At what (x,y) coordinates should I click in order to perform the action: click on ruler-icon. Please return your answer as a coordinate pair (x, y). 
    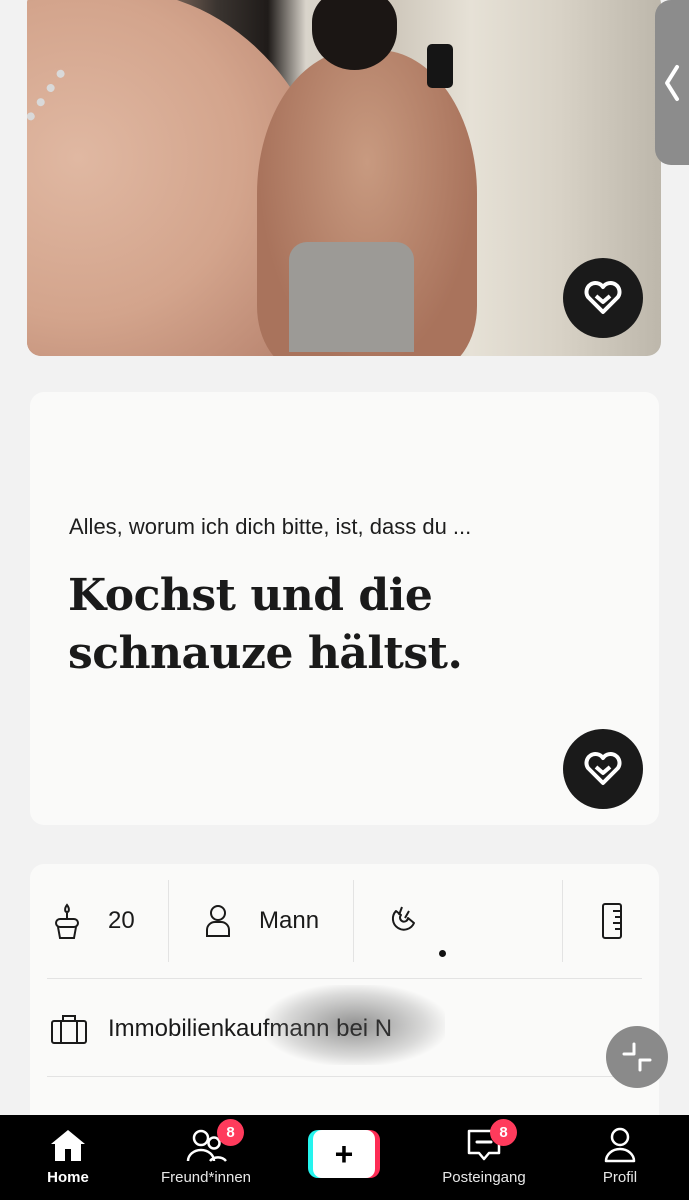
    Looking at the image, I should click on (612, 921).